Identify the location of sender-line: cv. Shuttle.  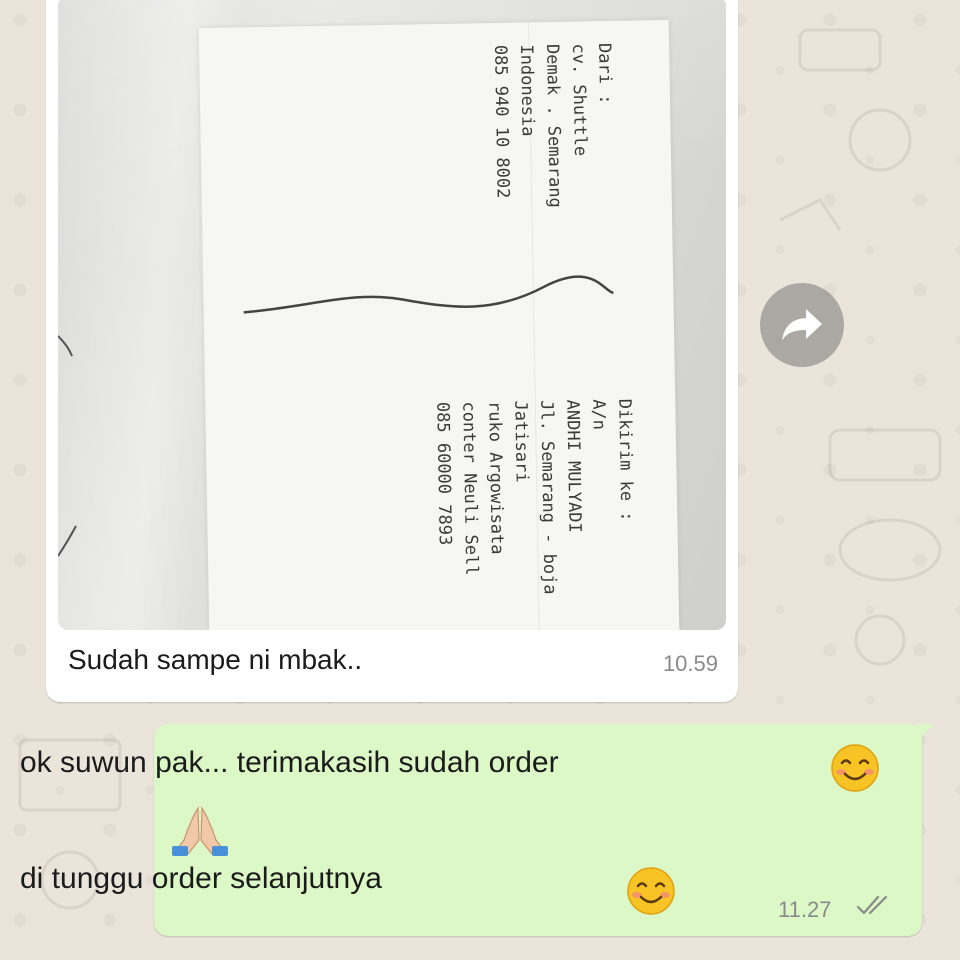
(579, 100).